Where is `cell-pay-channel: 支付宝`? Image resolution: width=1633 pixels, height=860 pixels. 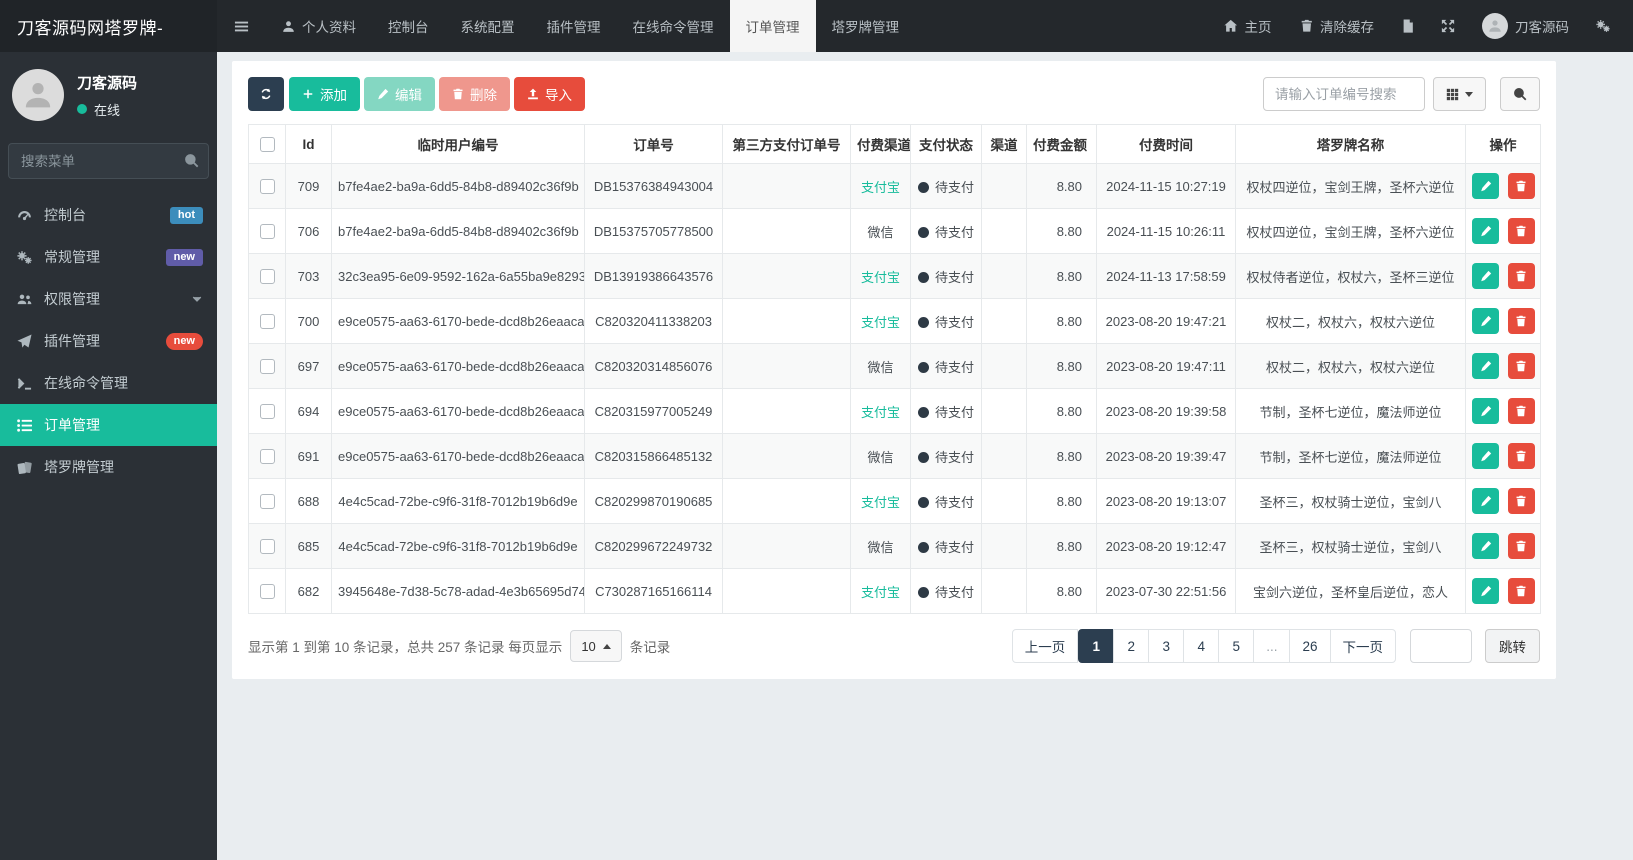 cell-pay-channel: 支付宝 is located at coordinates (880, 501).